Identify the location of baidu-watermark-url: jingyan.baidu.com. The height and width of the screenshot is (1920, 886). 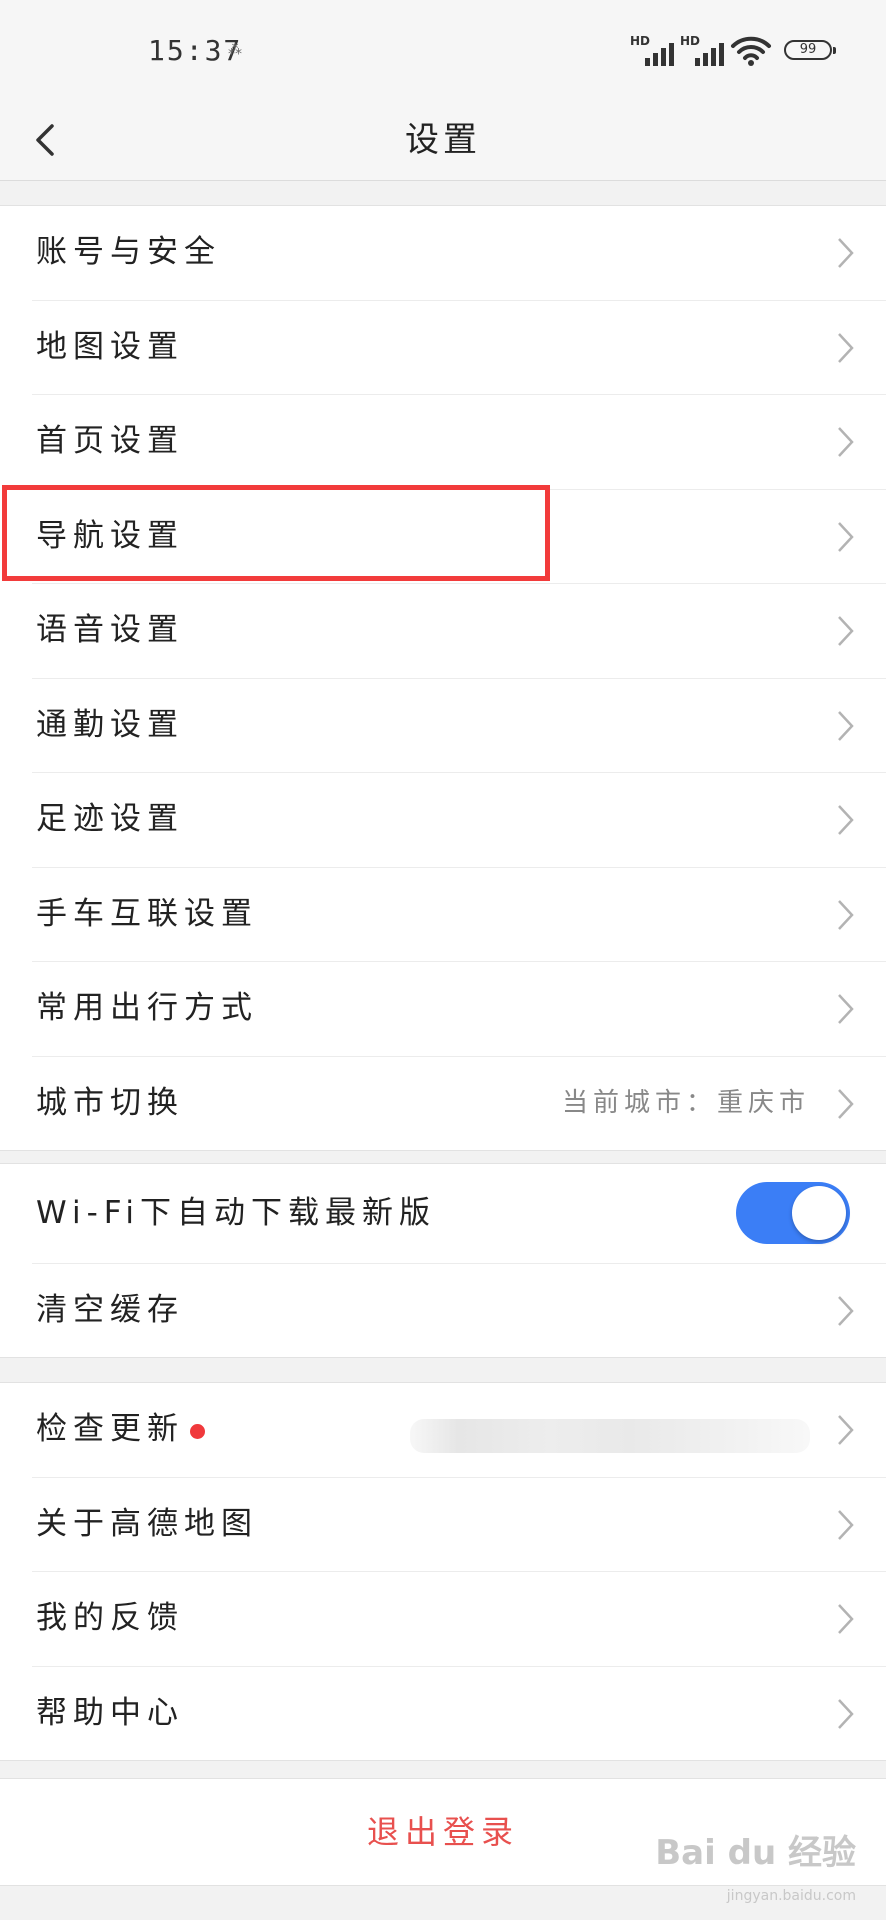
(791, 1896).